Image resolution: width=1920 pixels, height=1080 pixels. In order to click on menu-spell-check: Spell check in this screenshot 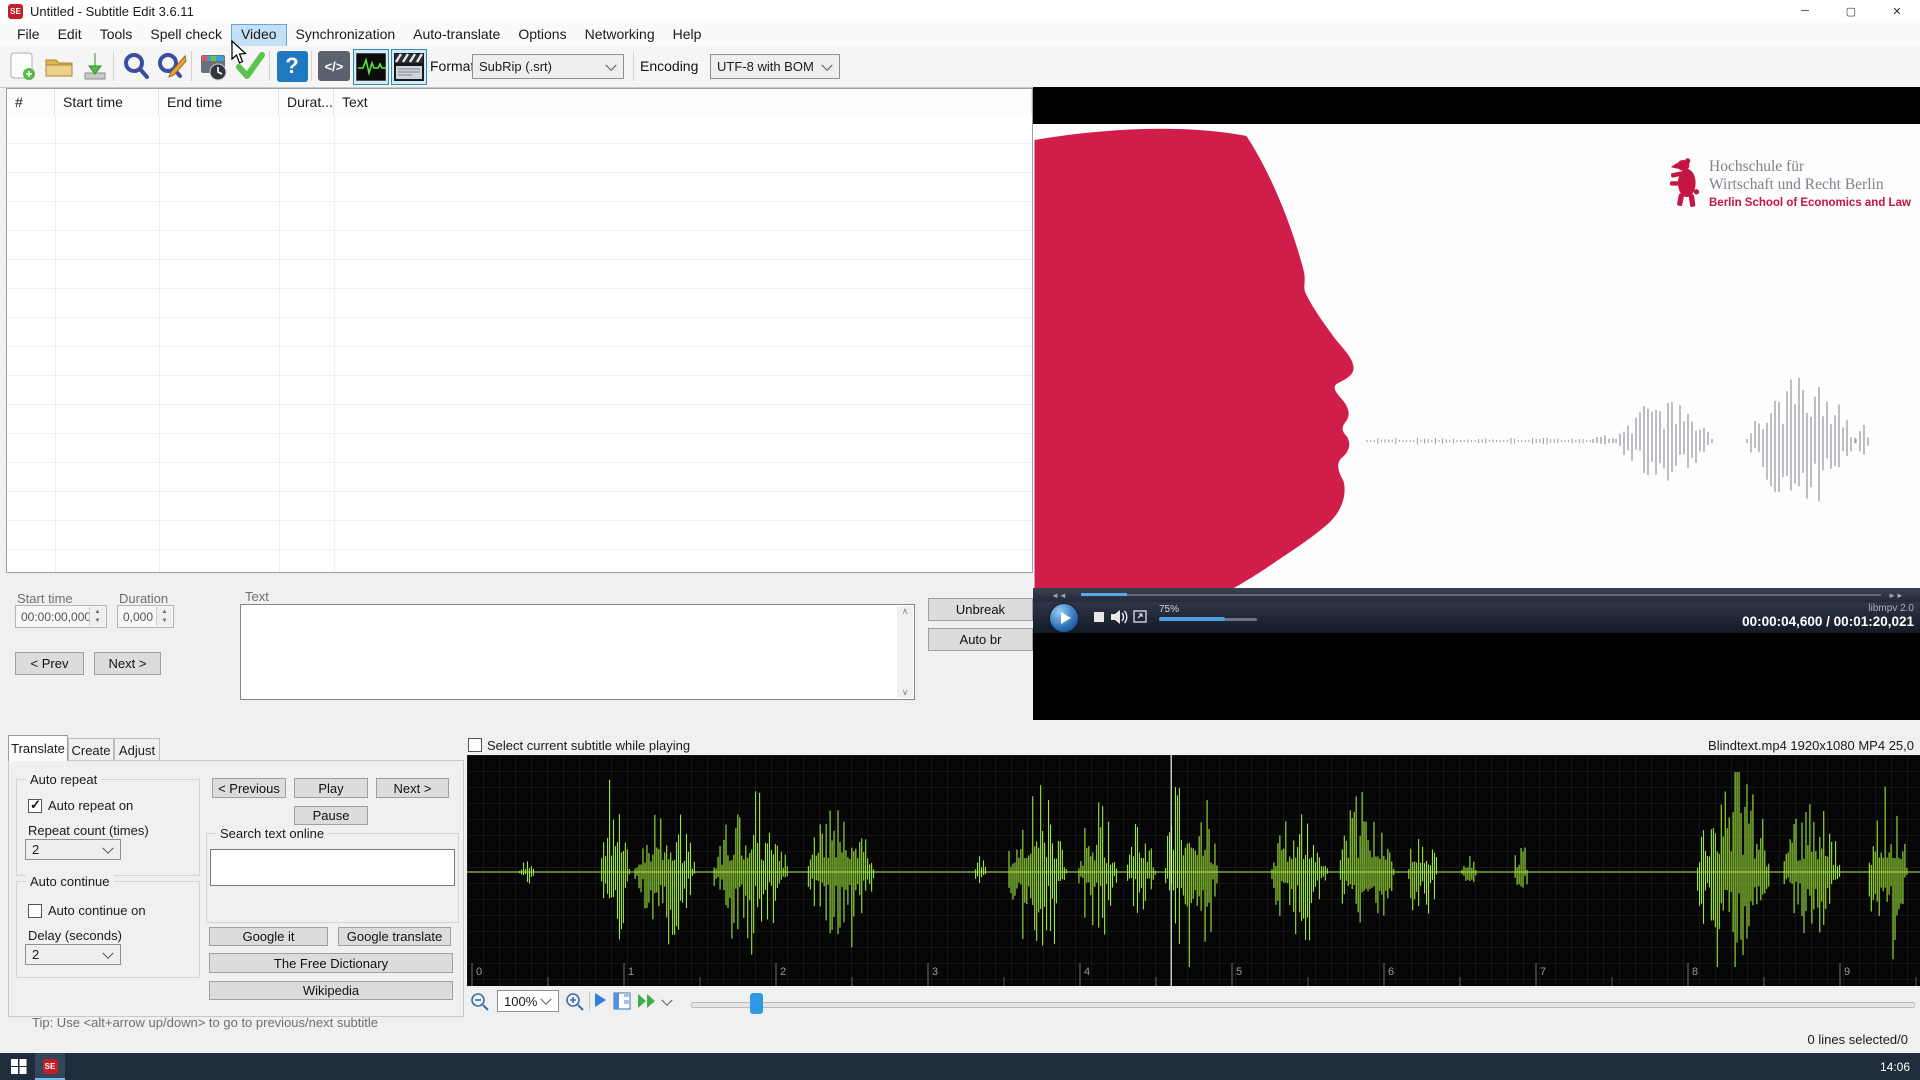, I will do `click(186, 34)`.